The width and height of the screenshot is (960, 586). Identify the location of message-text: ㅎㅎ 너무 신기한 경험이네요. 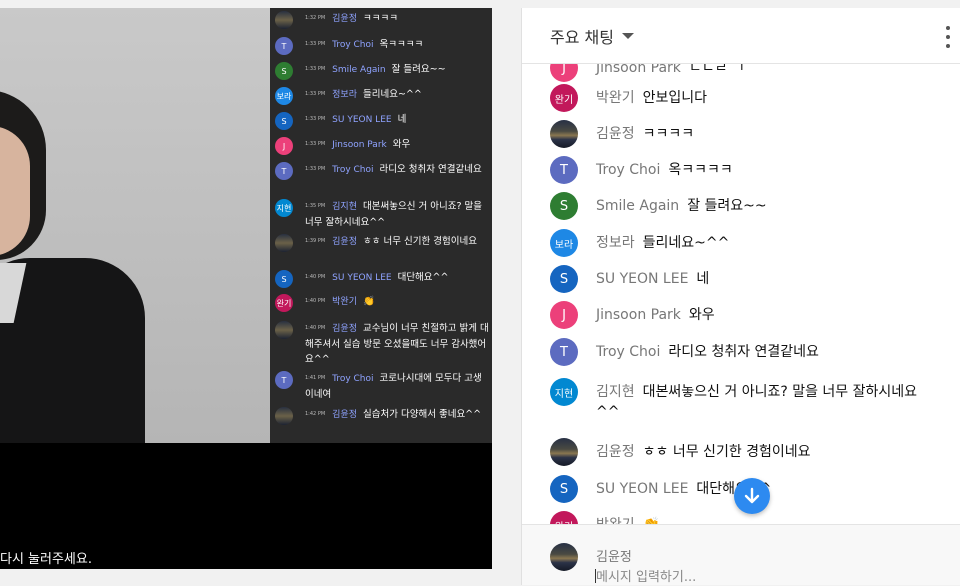
(726, 452).